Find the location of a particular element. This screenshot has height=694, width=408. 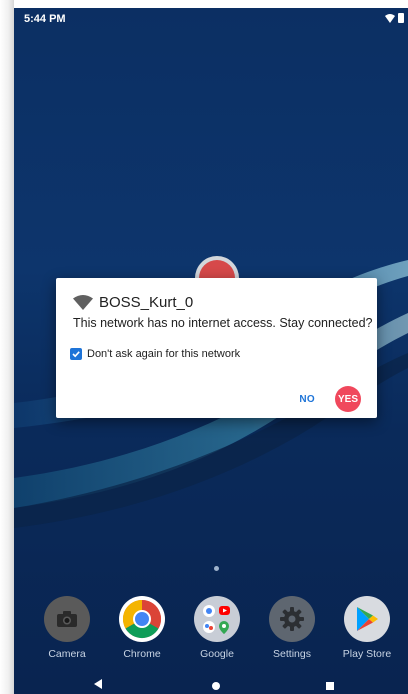

status-icons is located at coordinates (394, 18).